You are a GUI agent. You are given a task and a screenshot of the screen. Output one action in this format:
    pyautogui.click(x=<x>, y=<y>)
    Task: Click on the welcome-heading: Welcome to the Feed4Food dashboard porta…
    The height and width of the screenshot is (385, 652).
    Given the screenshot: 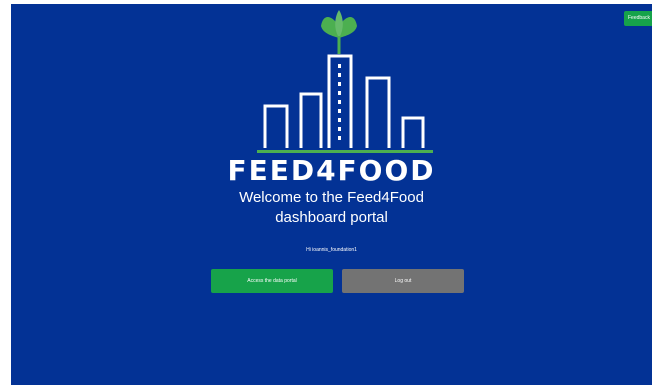 What is the action you would take?
    pyautogui.click(x=331, y=208)
    